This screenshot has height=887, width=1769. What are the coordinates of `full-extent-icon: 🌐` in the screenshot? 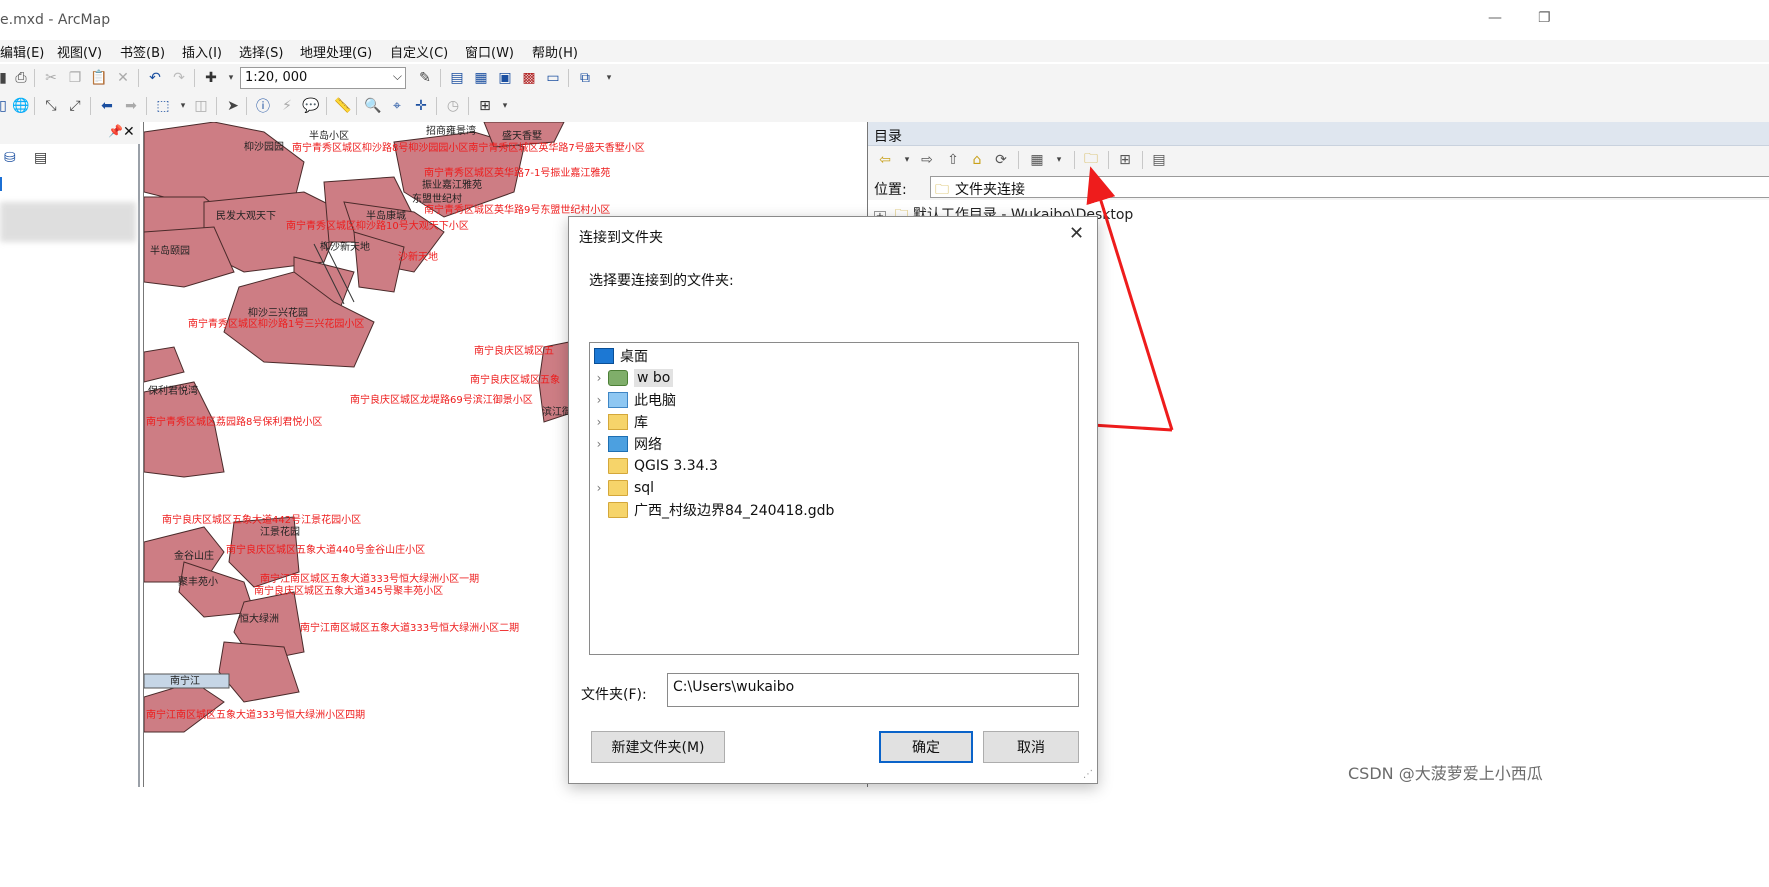 It's located at (21, 106).